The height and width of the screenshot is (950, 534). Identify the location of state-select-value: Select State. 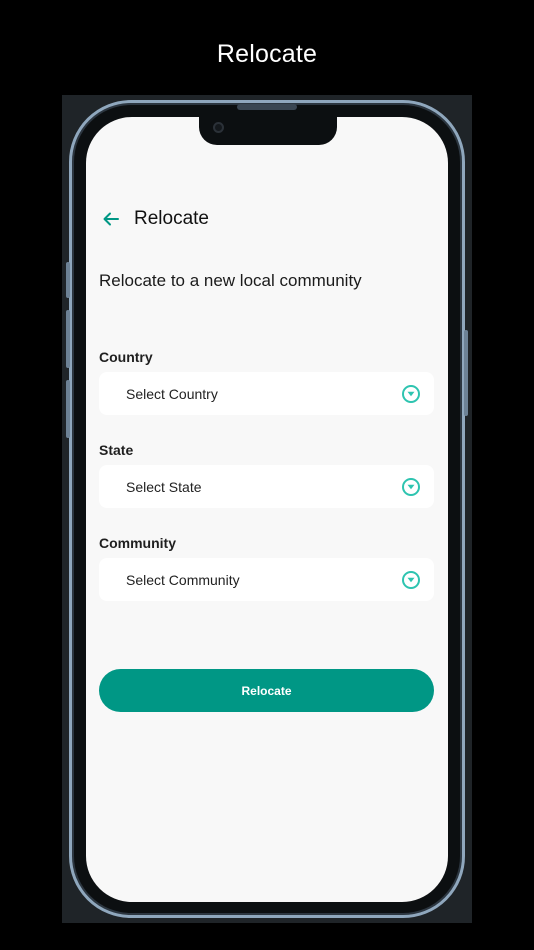
(164, 486).